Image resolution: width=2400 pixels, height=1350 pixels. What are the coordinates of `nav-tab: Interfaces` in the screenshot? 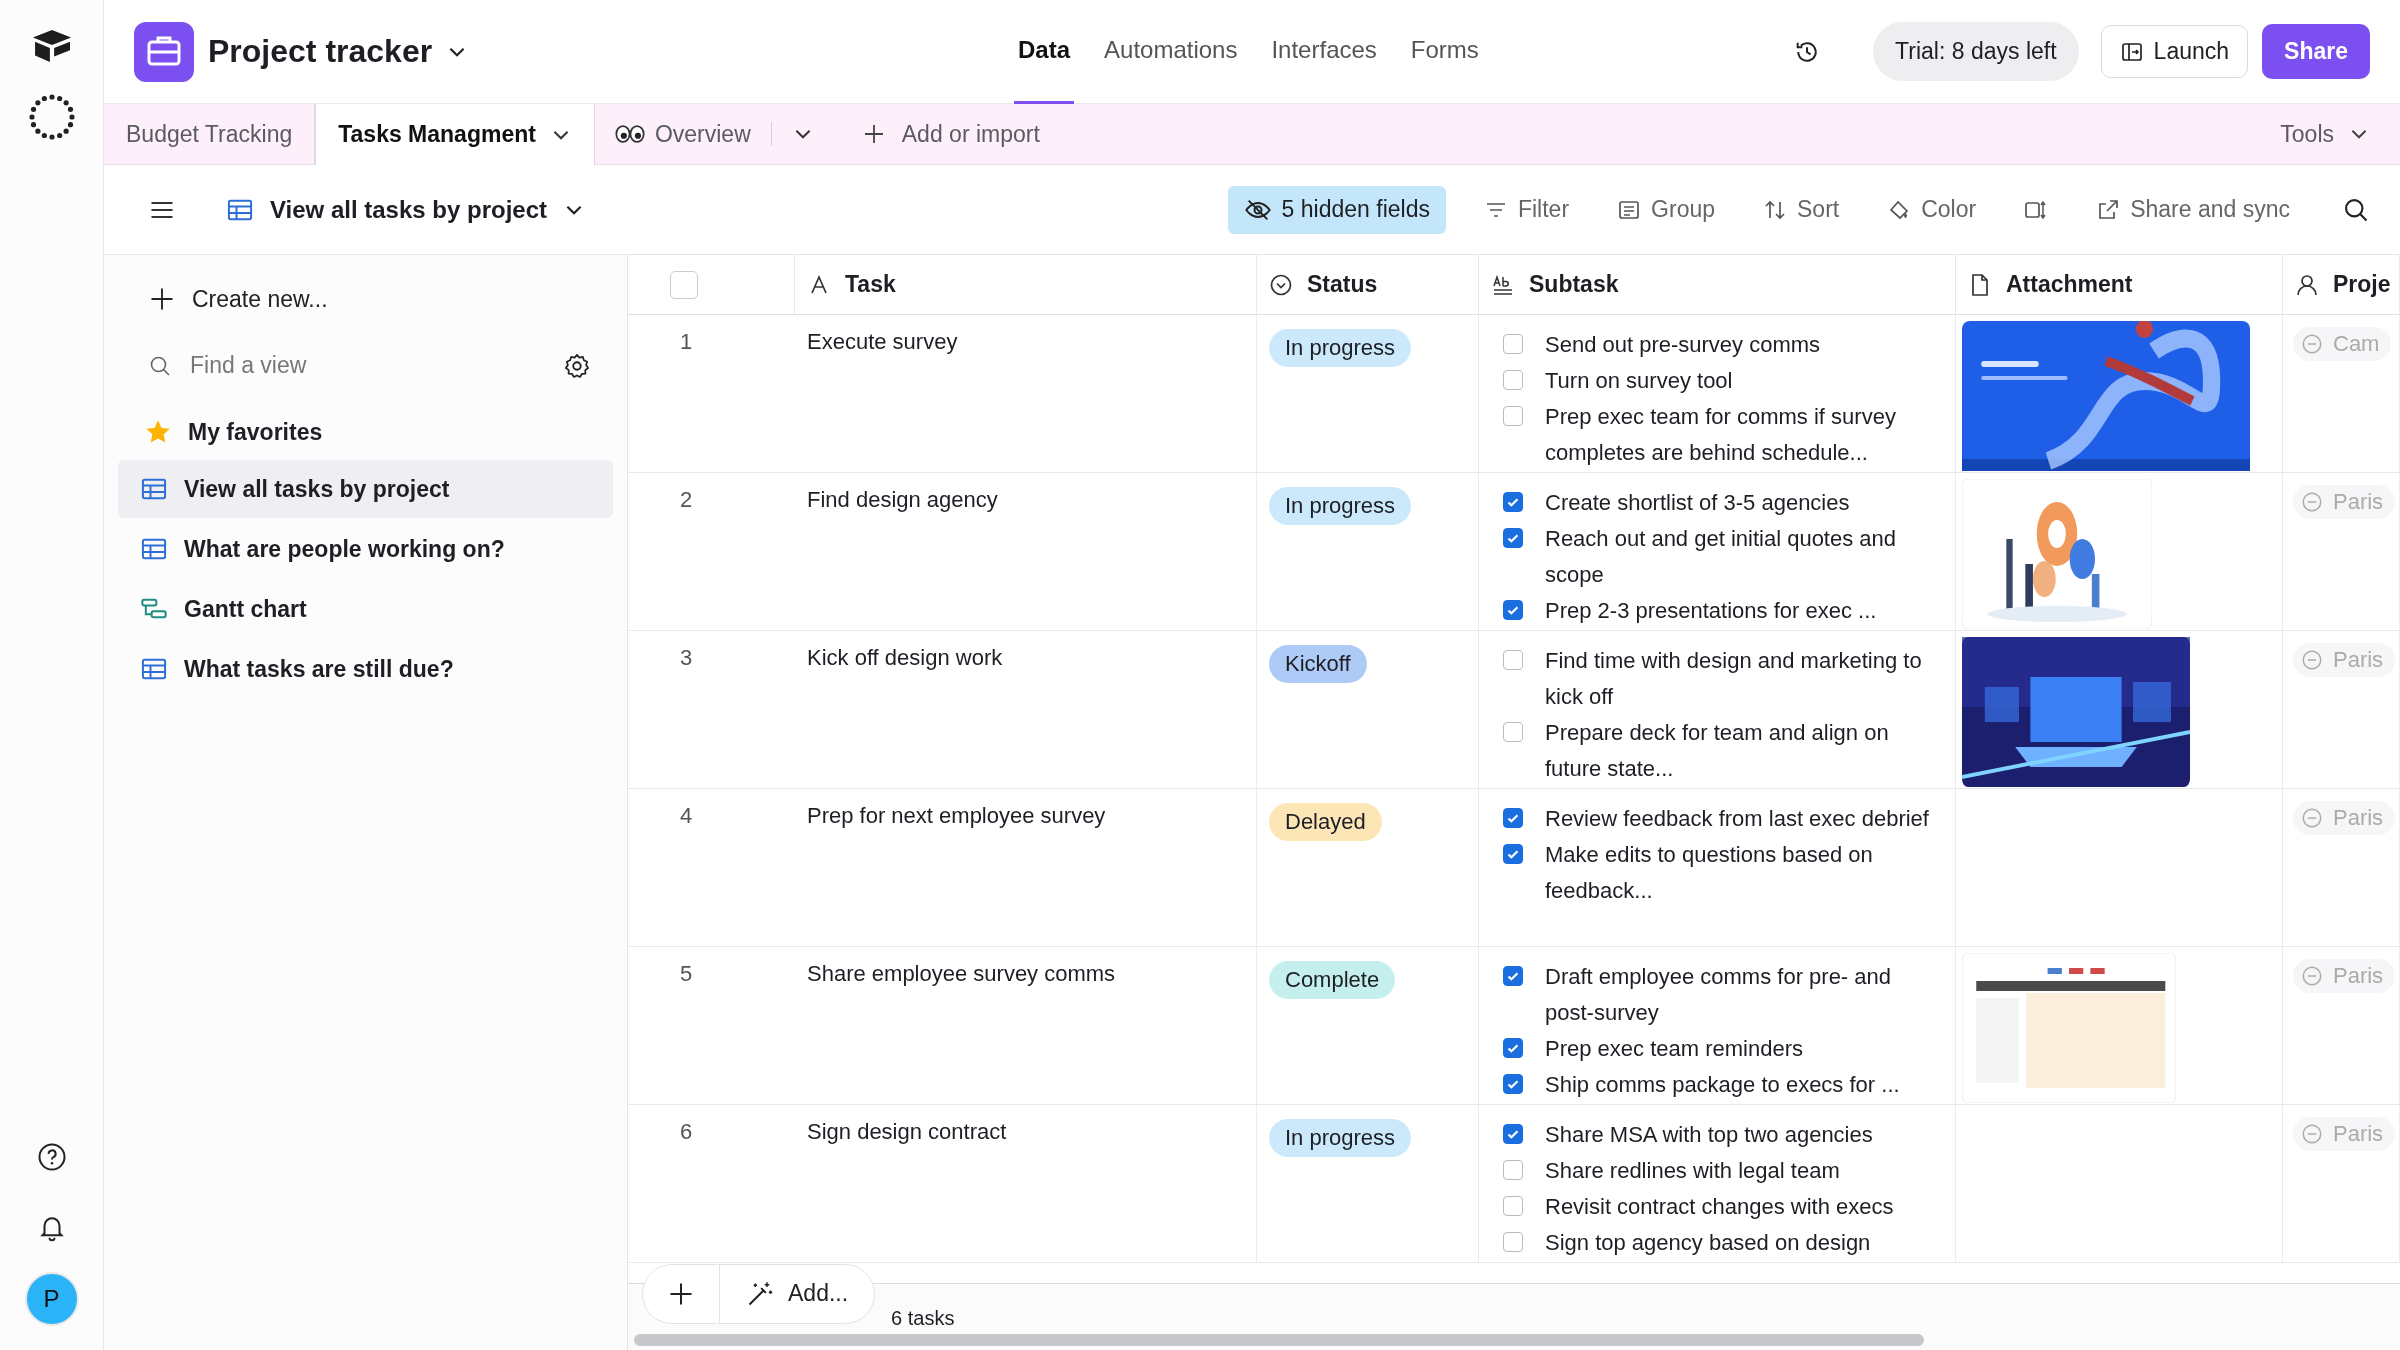 It's located at (1324, 52).